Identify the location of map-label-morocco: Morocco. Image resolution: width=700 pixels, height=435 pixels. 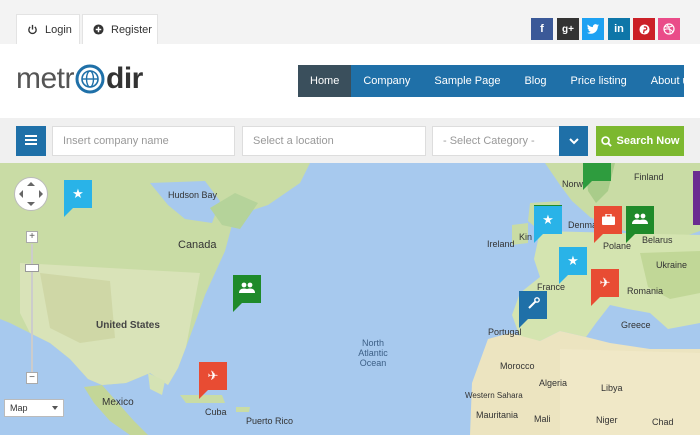
(517, 366).